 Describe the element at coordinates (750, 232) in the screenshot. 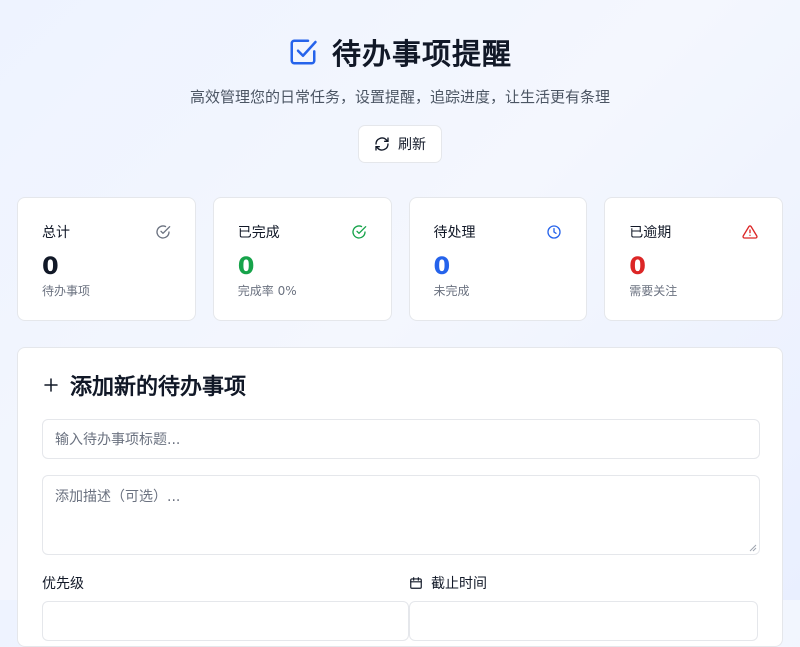

I see `warning-icon` at that location.